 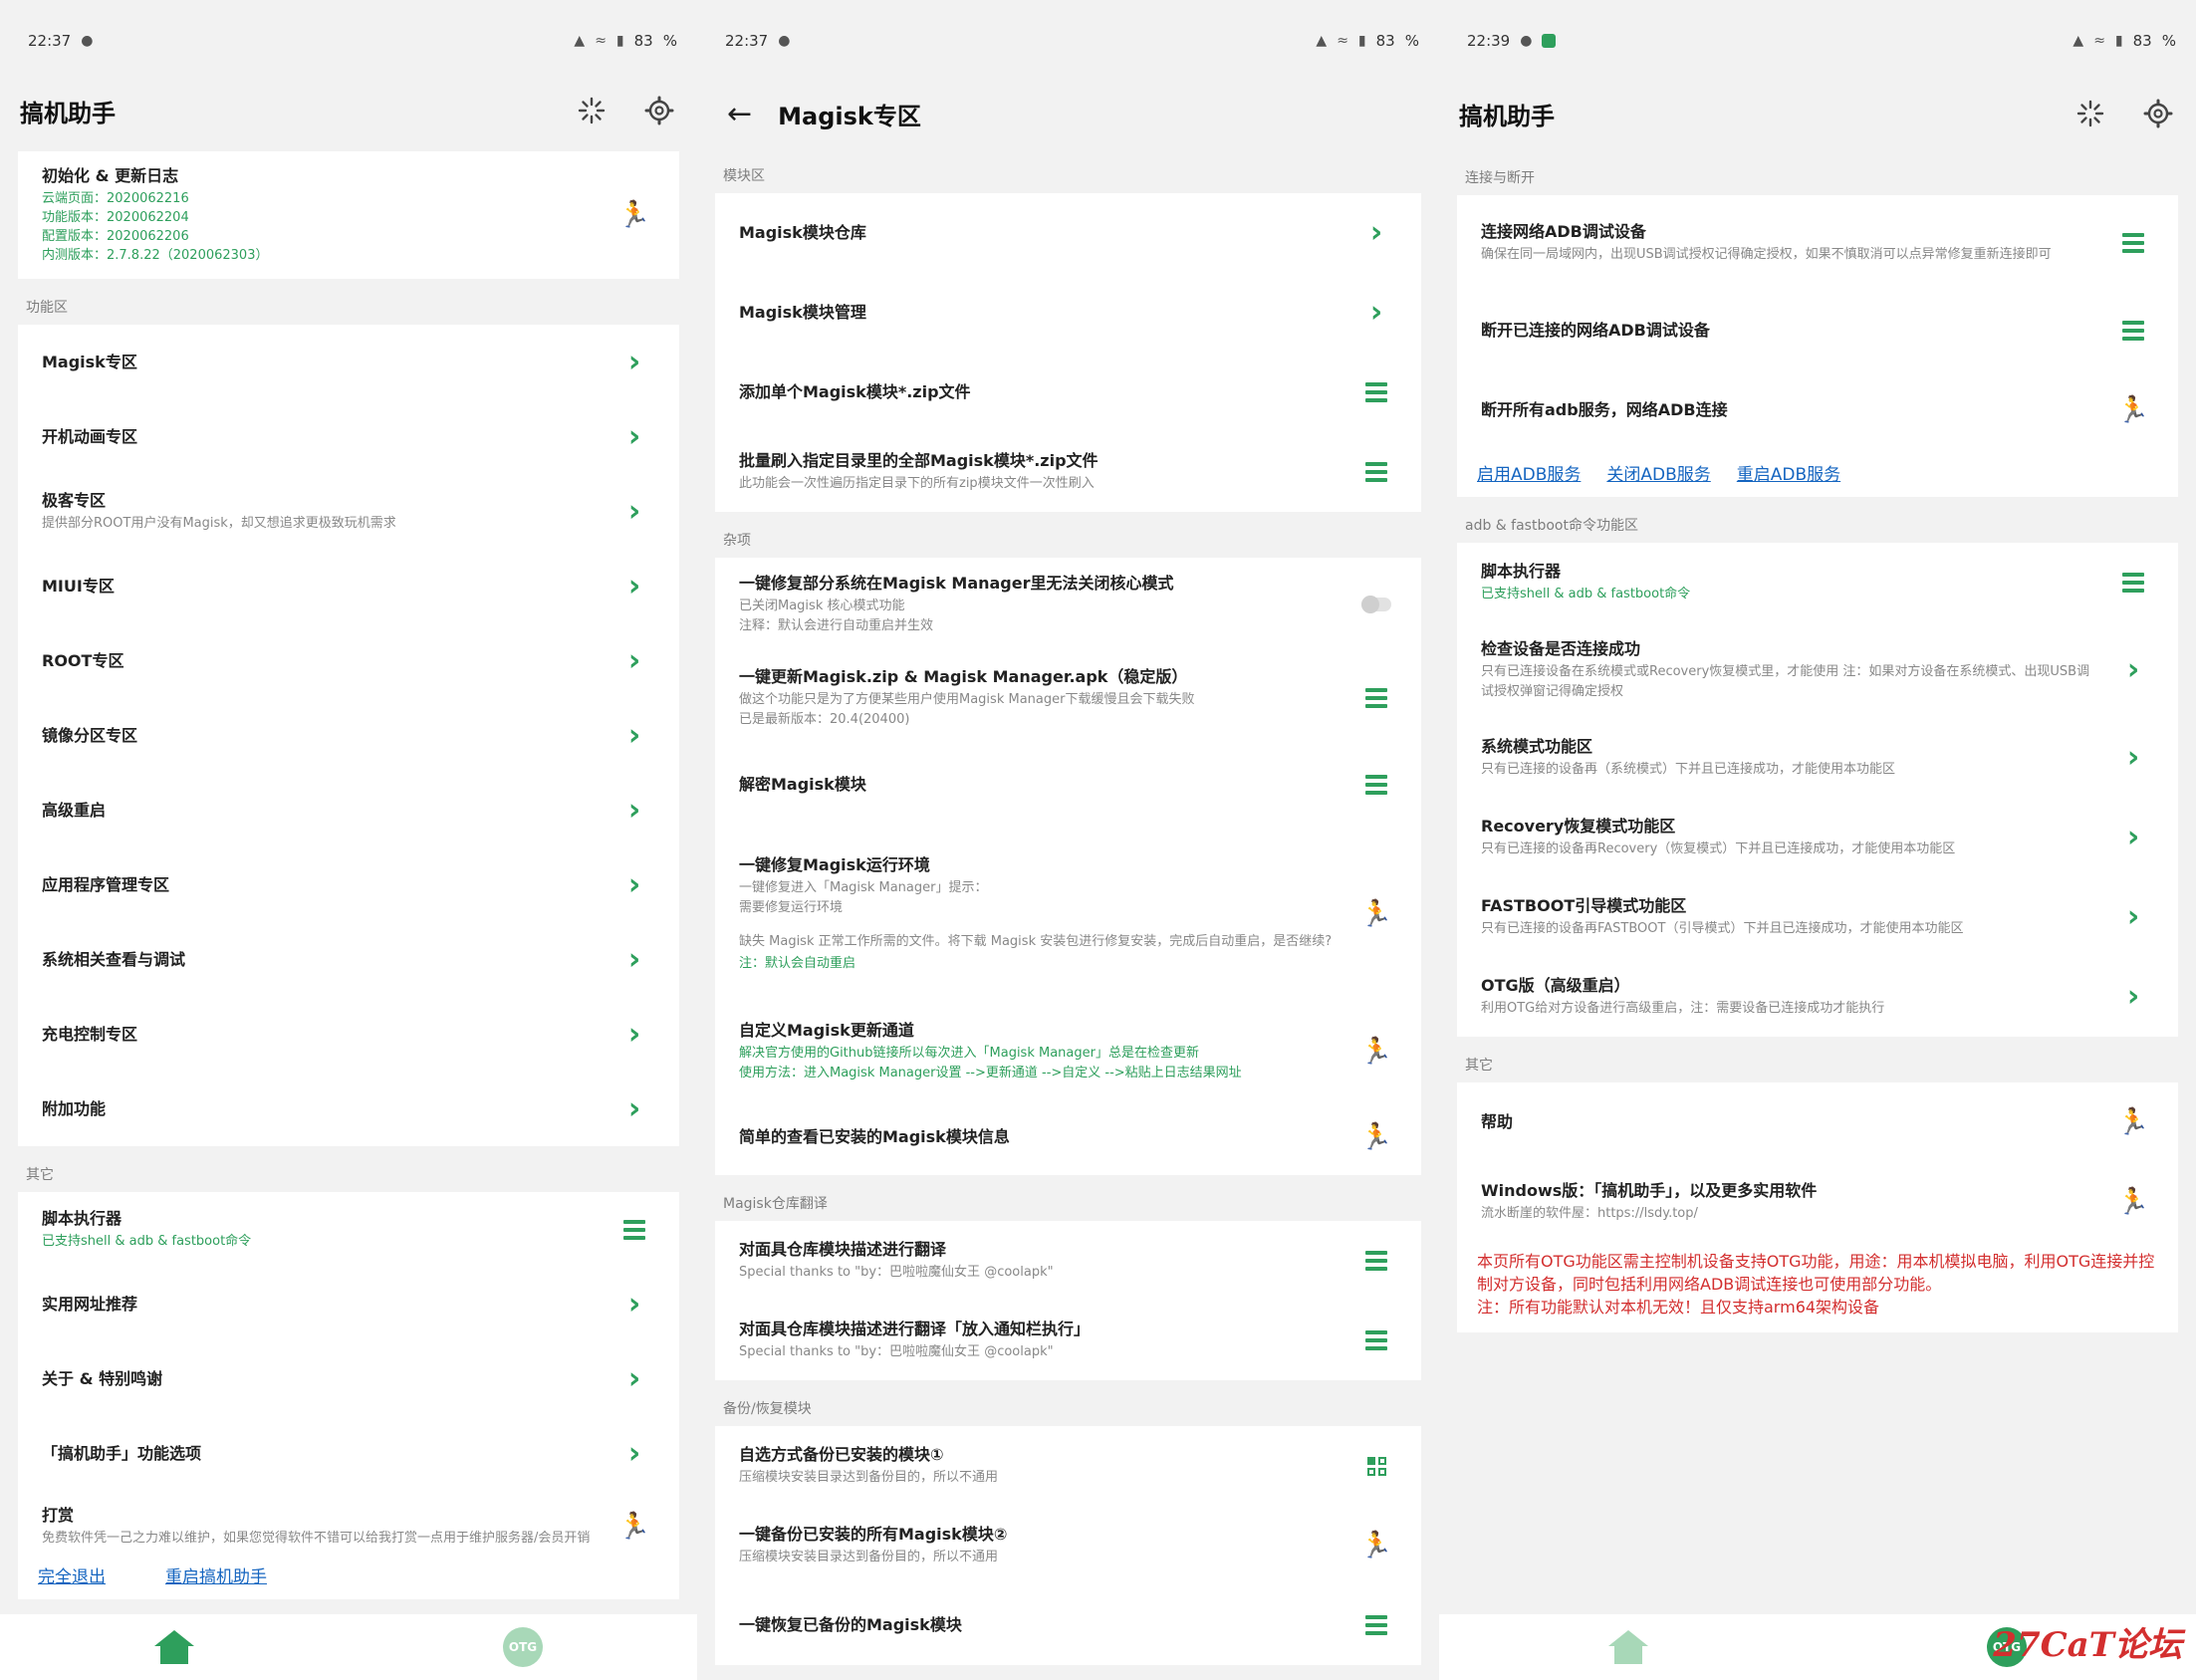 I want to click on item-title: 批量刷入指定目录里的全部Magisk模块*.zip文件, so click(x=918, y=460).